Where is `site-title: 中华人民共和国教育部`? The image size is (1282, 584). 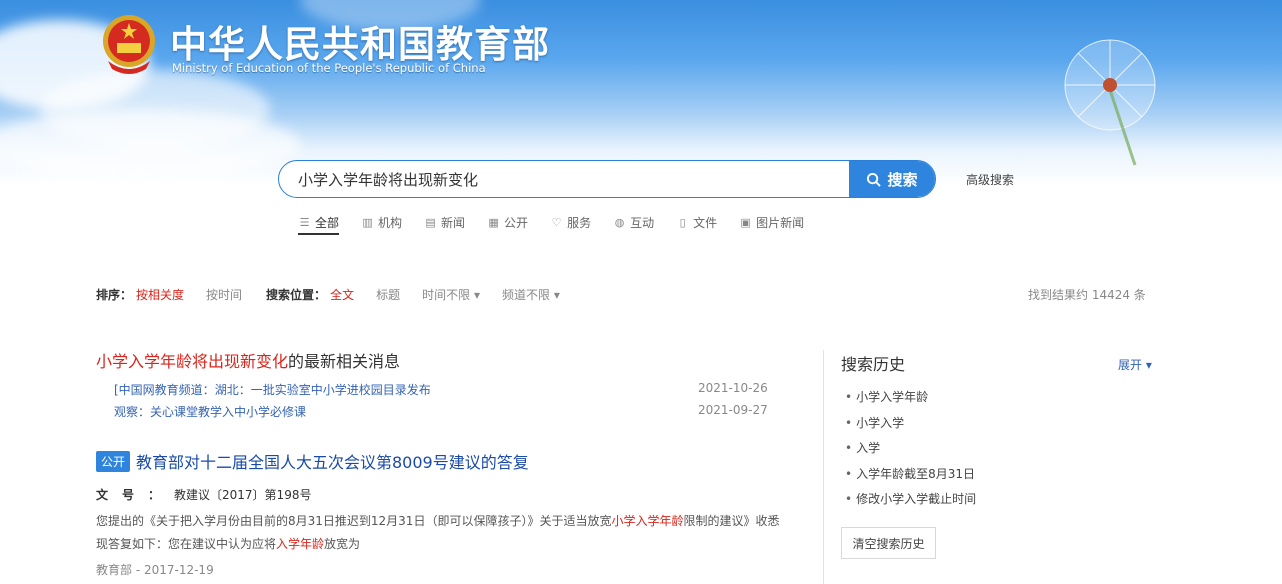
site-title: 中华人民共和国教育部 is located at coordinates (360, 44).